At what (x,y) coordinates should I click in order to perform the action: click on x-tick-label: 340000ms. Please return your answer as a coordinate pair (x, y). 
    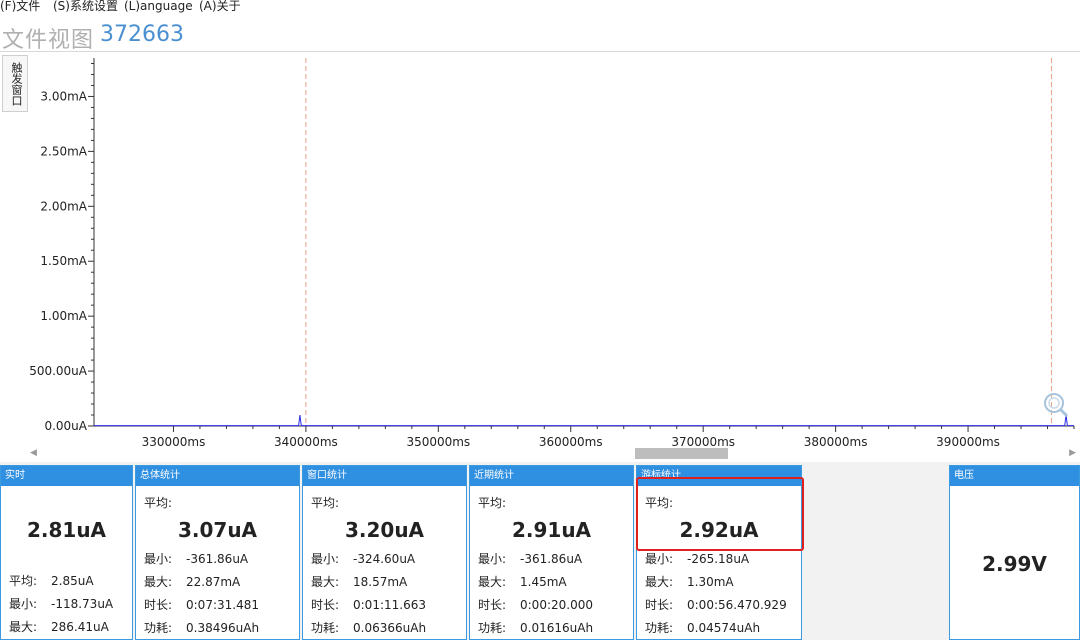
    Looking at the image, I should click on (306, 440).